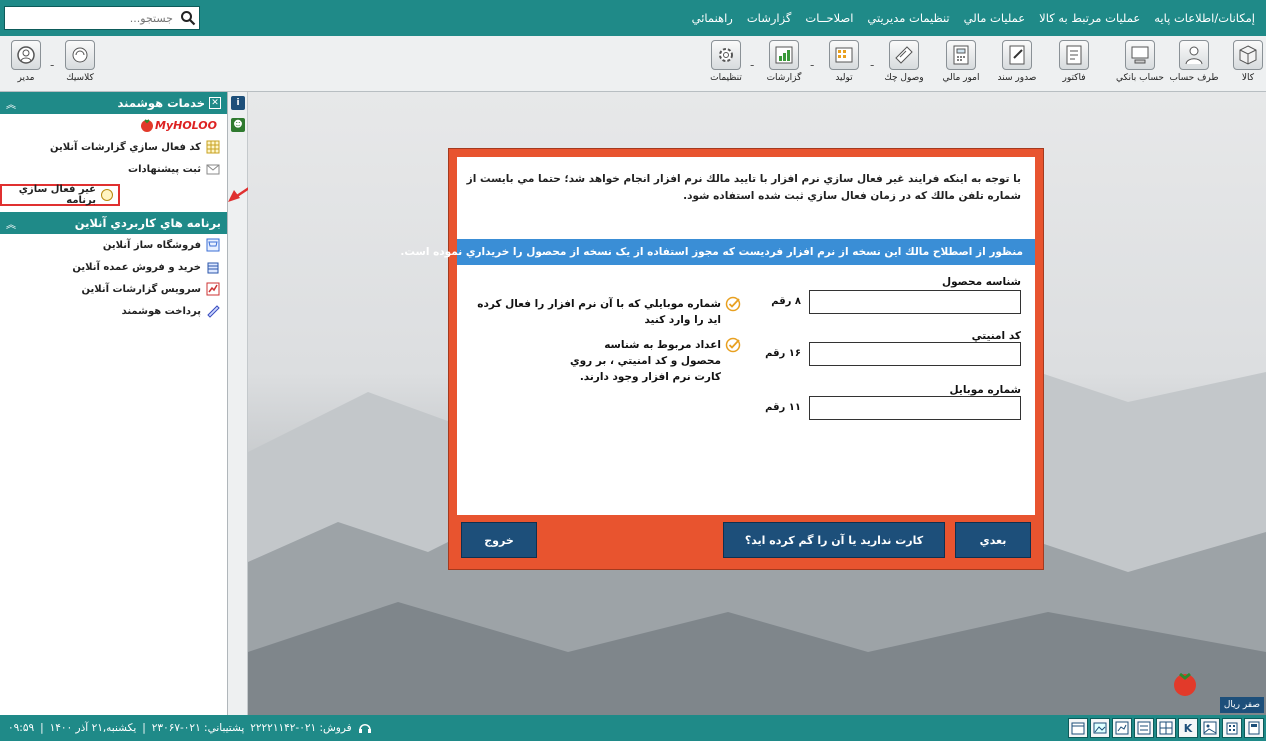 This screenshot has width=1266, height=741. I want to click on search-icon, so click(188, 18).